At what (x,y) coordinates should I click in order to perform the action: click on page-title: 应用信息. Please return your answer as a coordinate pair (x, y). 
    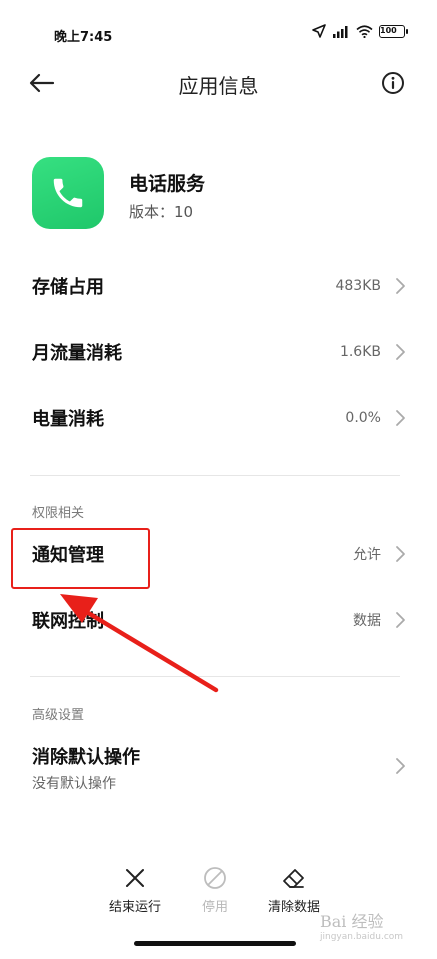
    Looking at the image, I should click on (218, 86).